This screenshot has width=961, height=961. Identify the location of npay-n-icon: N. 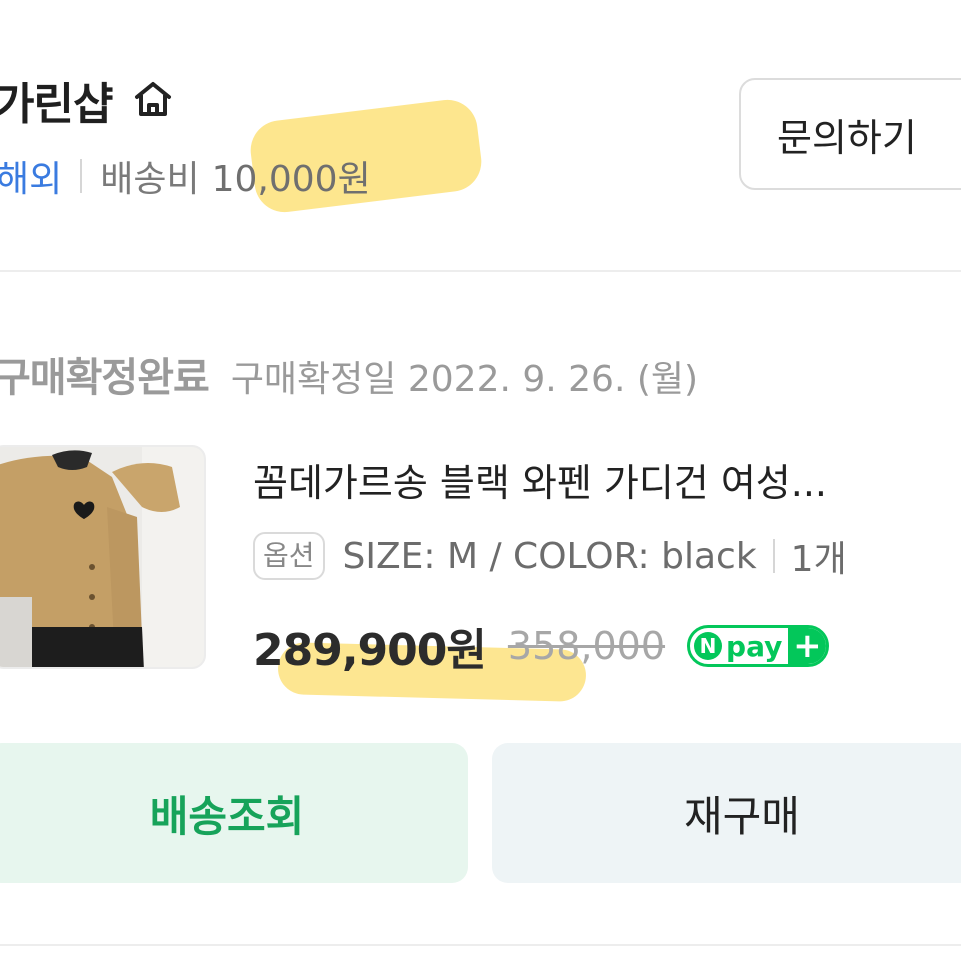
(708, 646).